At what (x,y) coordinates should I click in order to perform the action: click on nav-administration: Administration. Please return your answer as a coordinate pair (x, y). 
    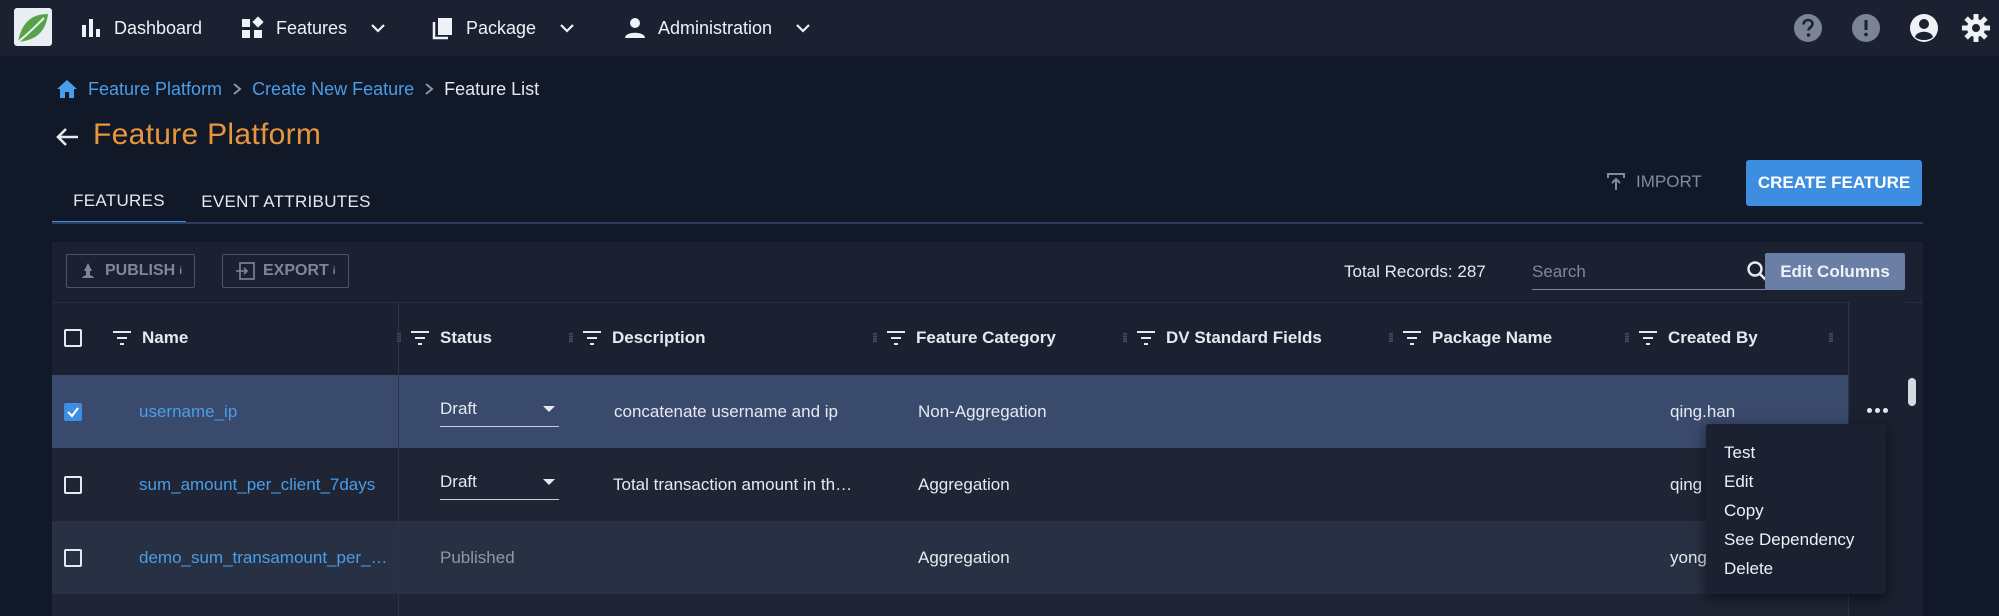
    Looking at the image, I should click on (718, 28).